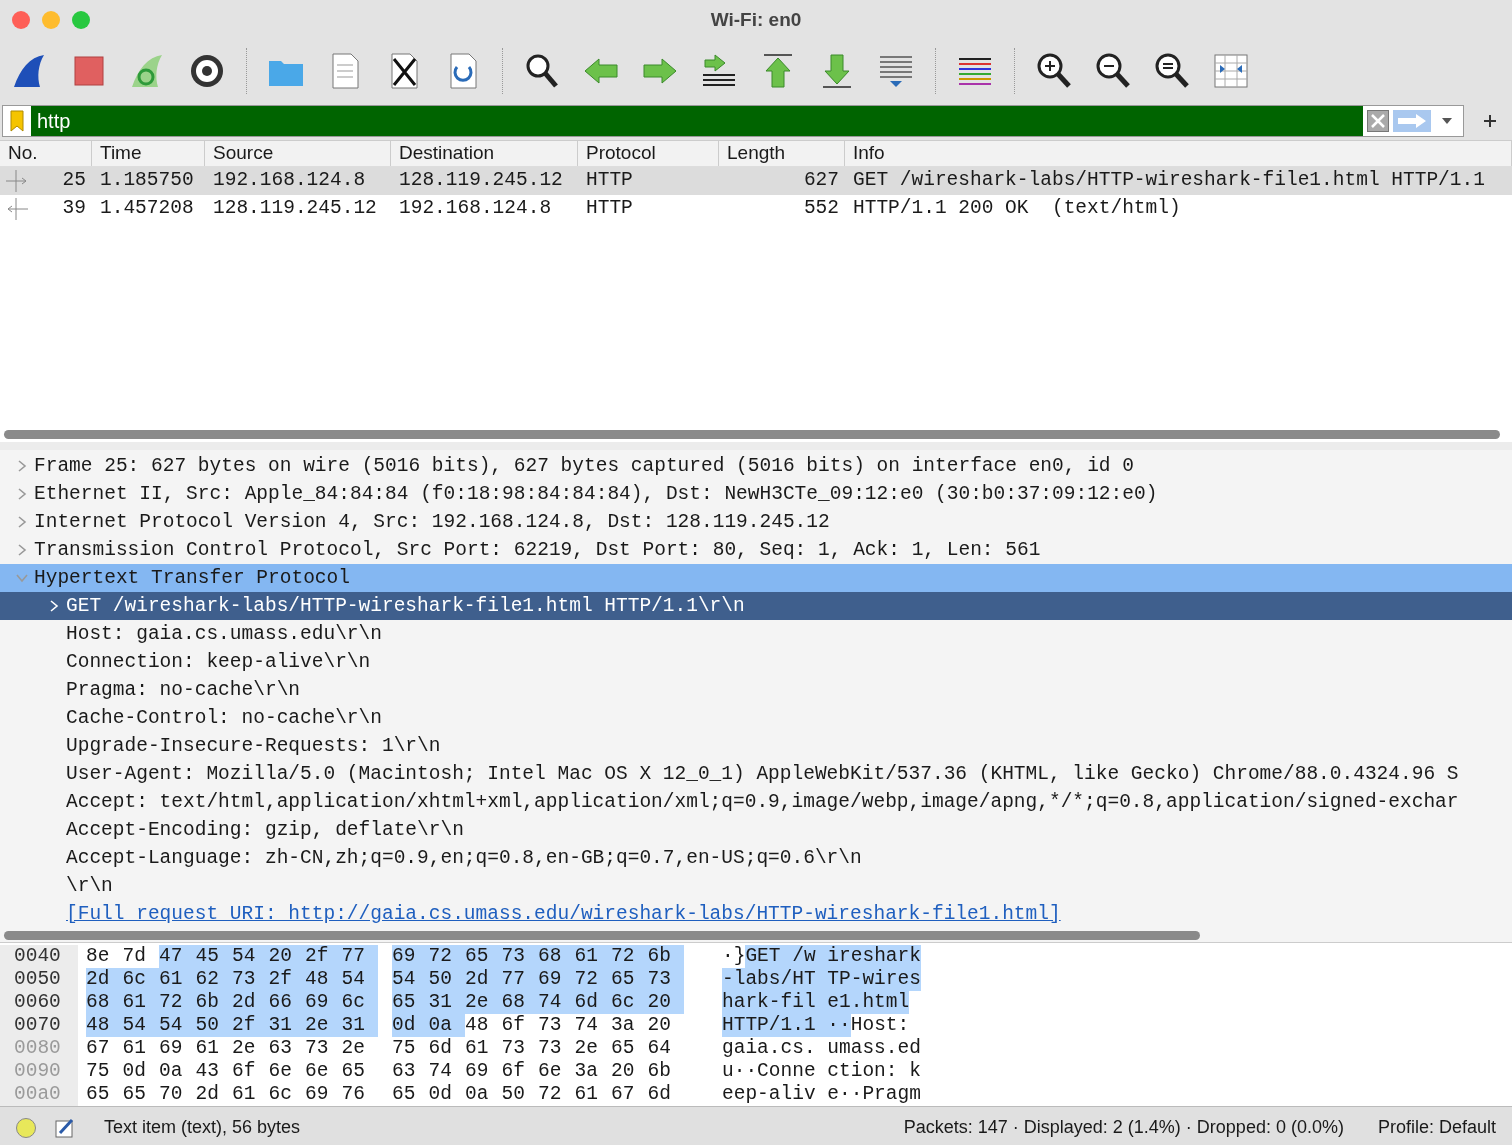 This screenshot has height=1145, width=1512. I want to click on scrollbar, so click(602, 935).